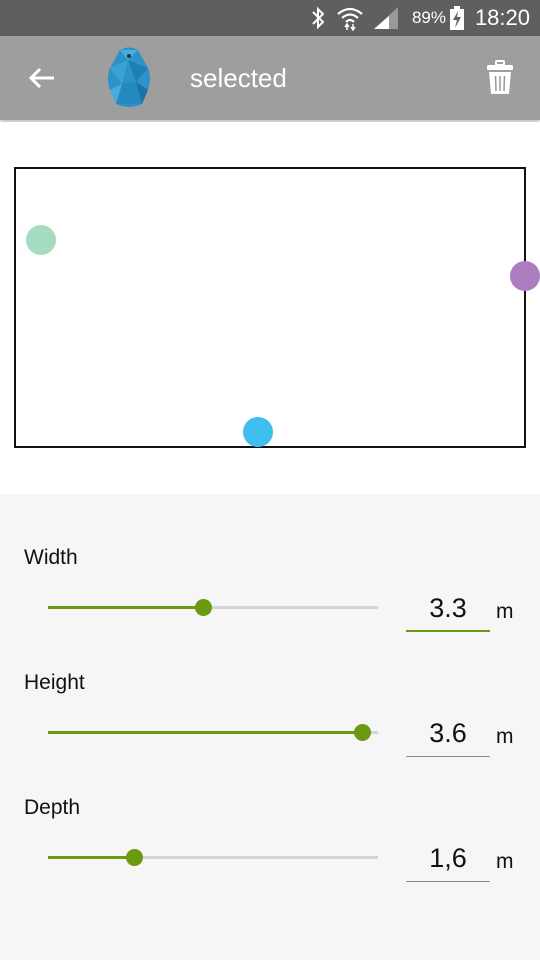 Image resolution: width=540 pixels, height=960 pixels. What do you see at coordinates (448, 610) in the screenshot?
I see `width-input: 3.3` at bounding box center [448, 610].